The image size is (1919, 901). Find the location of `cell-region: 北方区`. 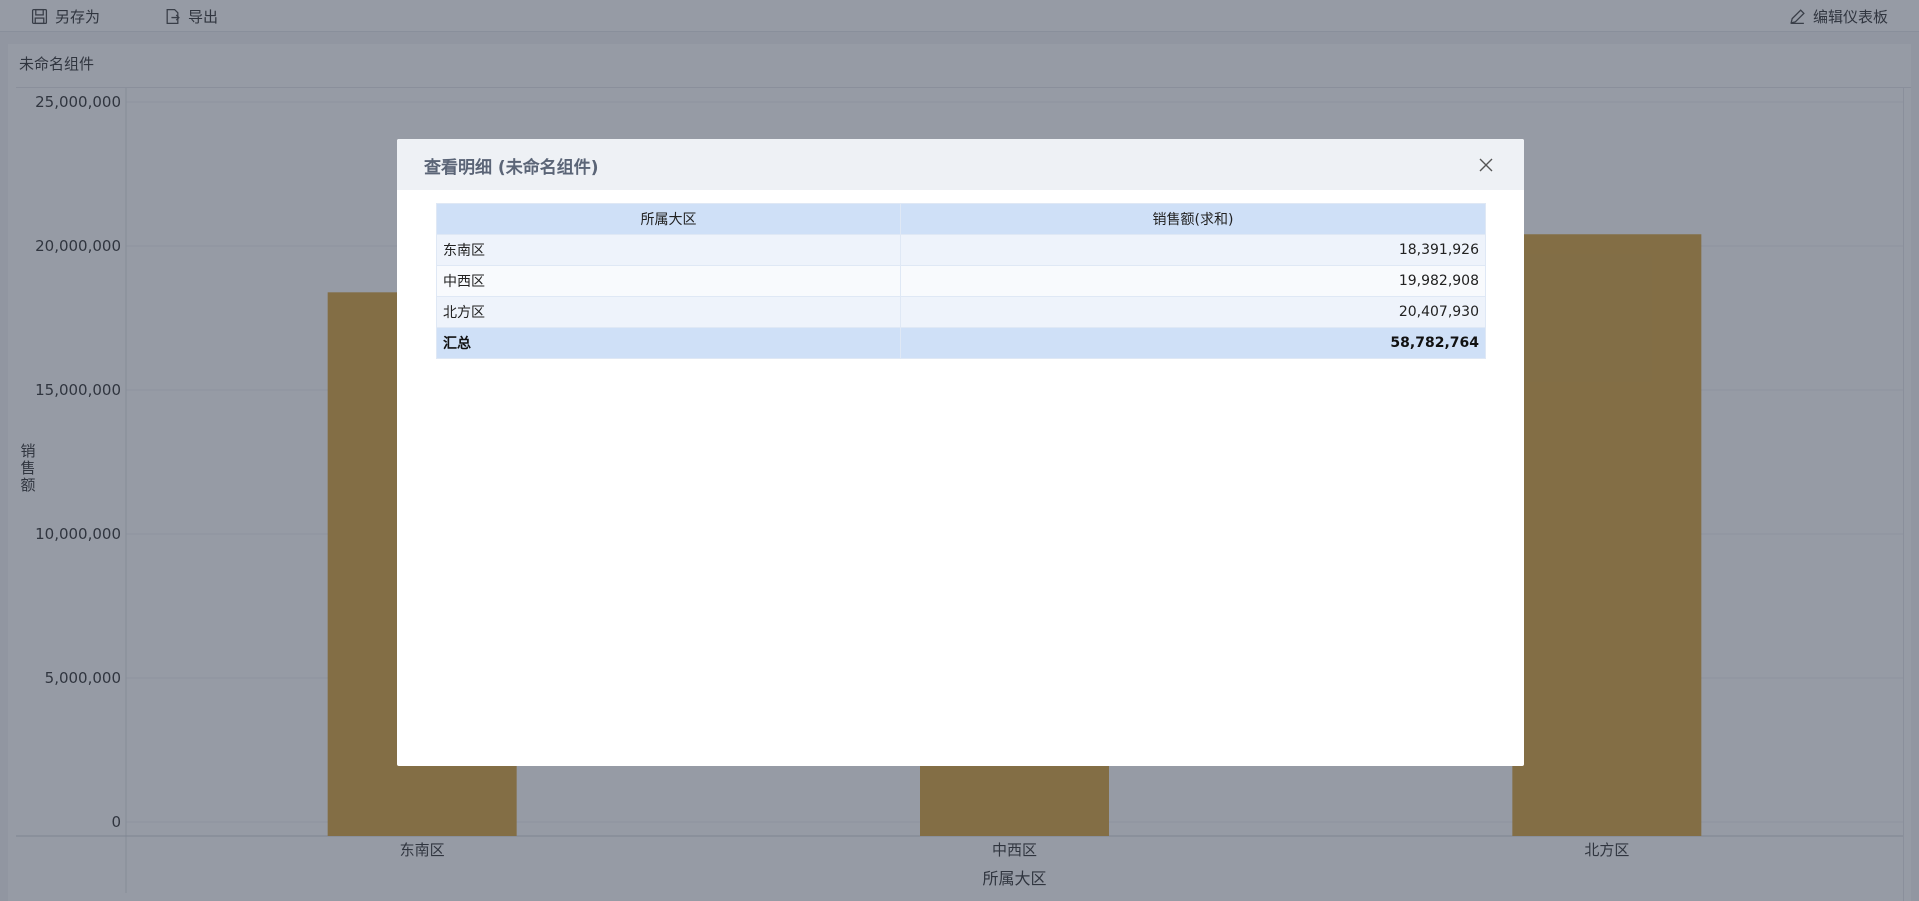

cell-region: 北方区 is located at coordinates (668, 312).